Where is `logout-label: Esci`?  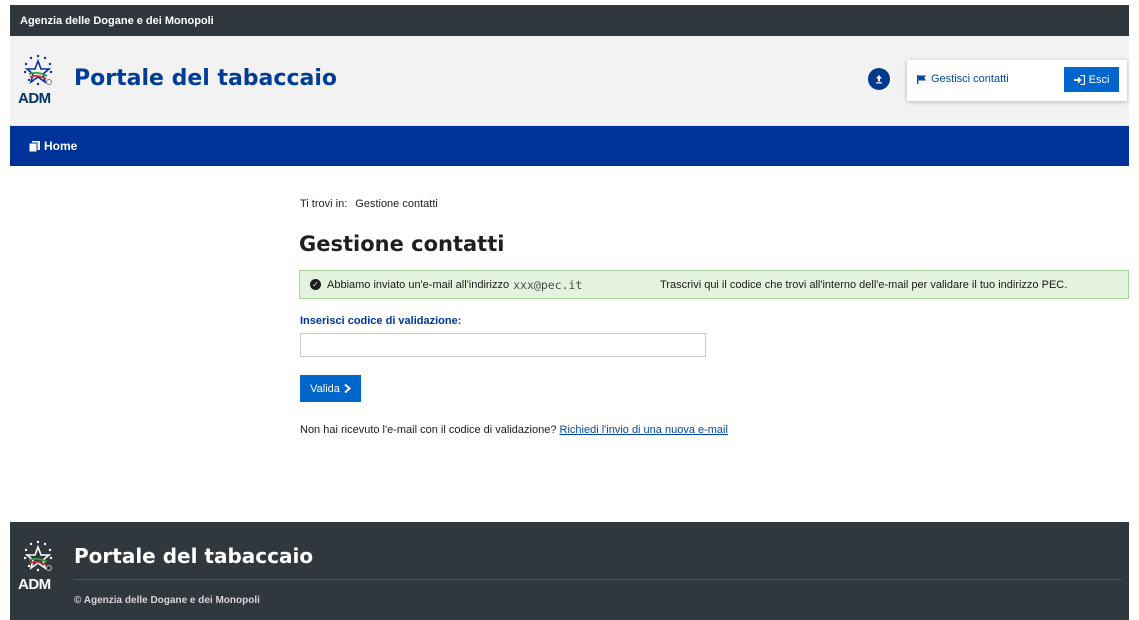
logout-label: Esci is located at coordinates (1099, 79).